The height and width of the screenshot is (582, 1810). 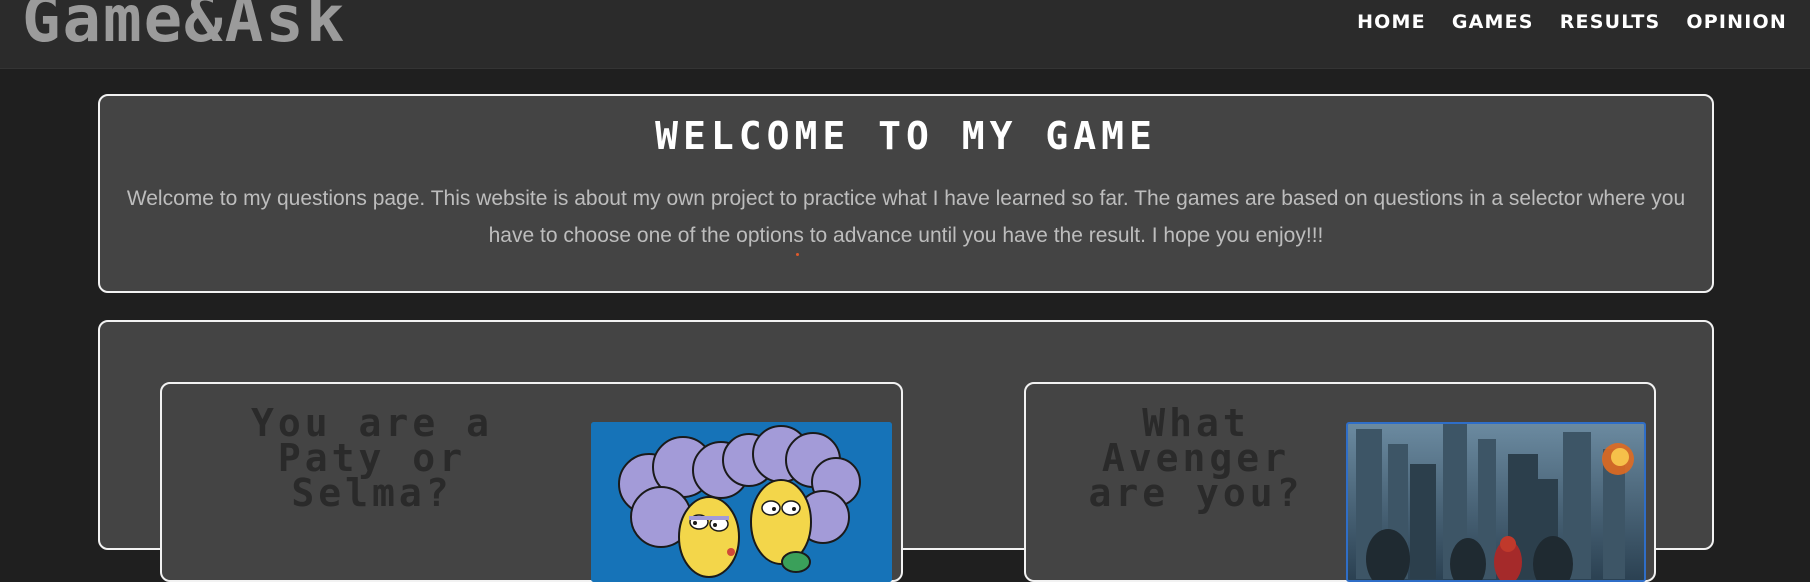 What do you see at coordinates (1736, 22) in the screenshot?
I see `nav-opinion-link: OPINION` at bounding box center [1736, 22].